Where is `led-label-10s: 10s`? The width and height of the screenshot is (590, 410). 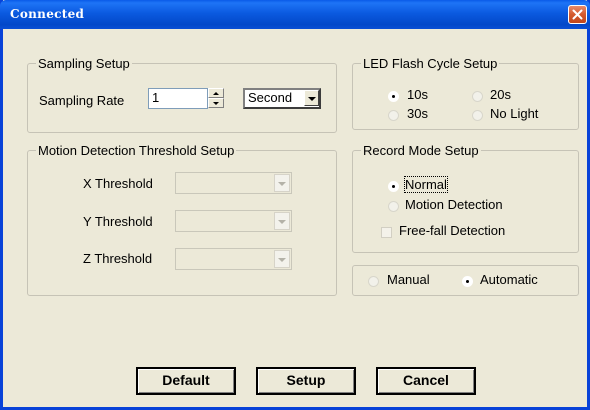 led-label-10s: 10s is located at coordinates (417, 94).